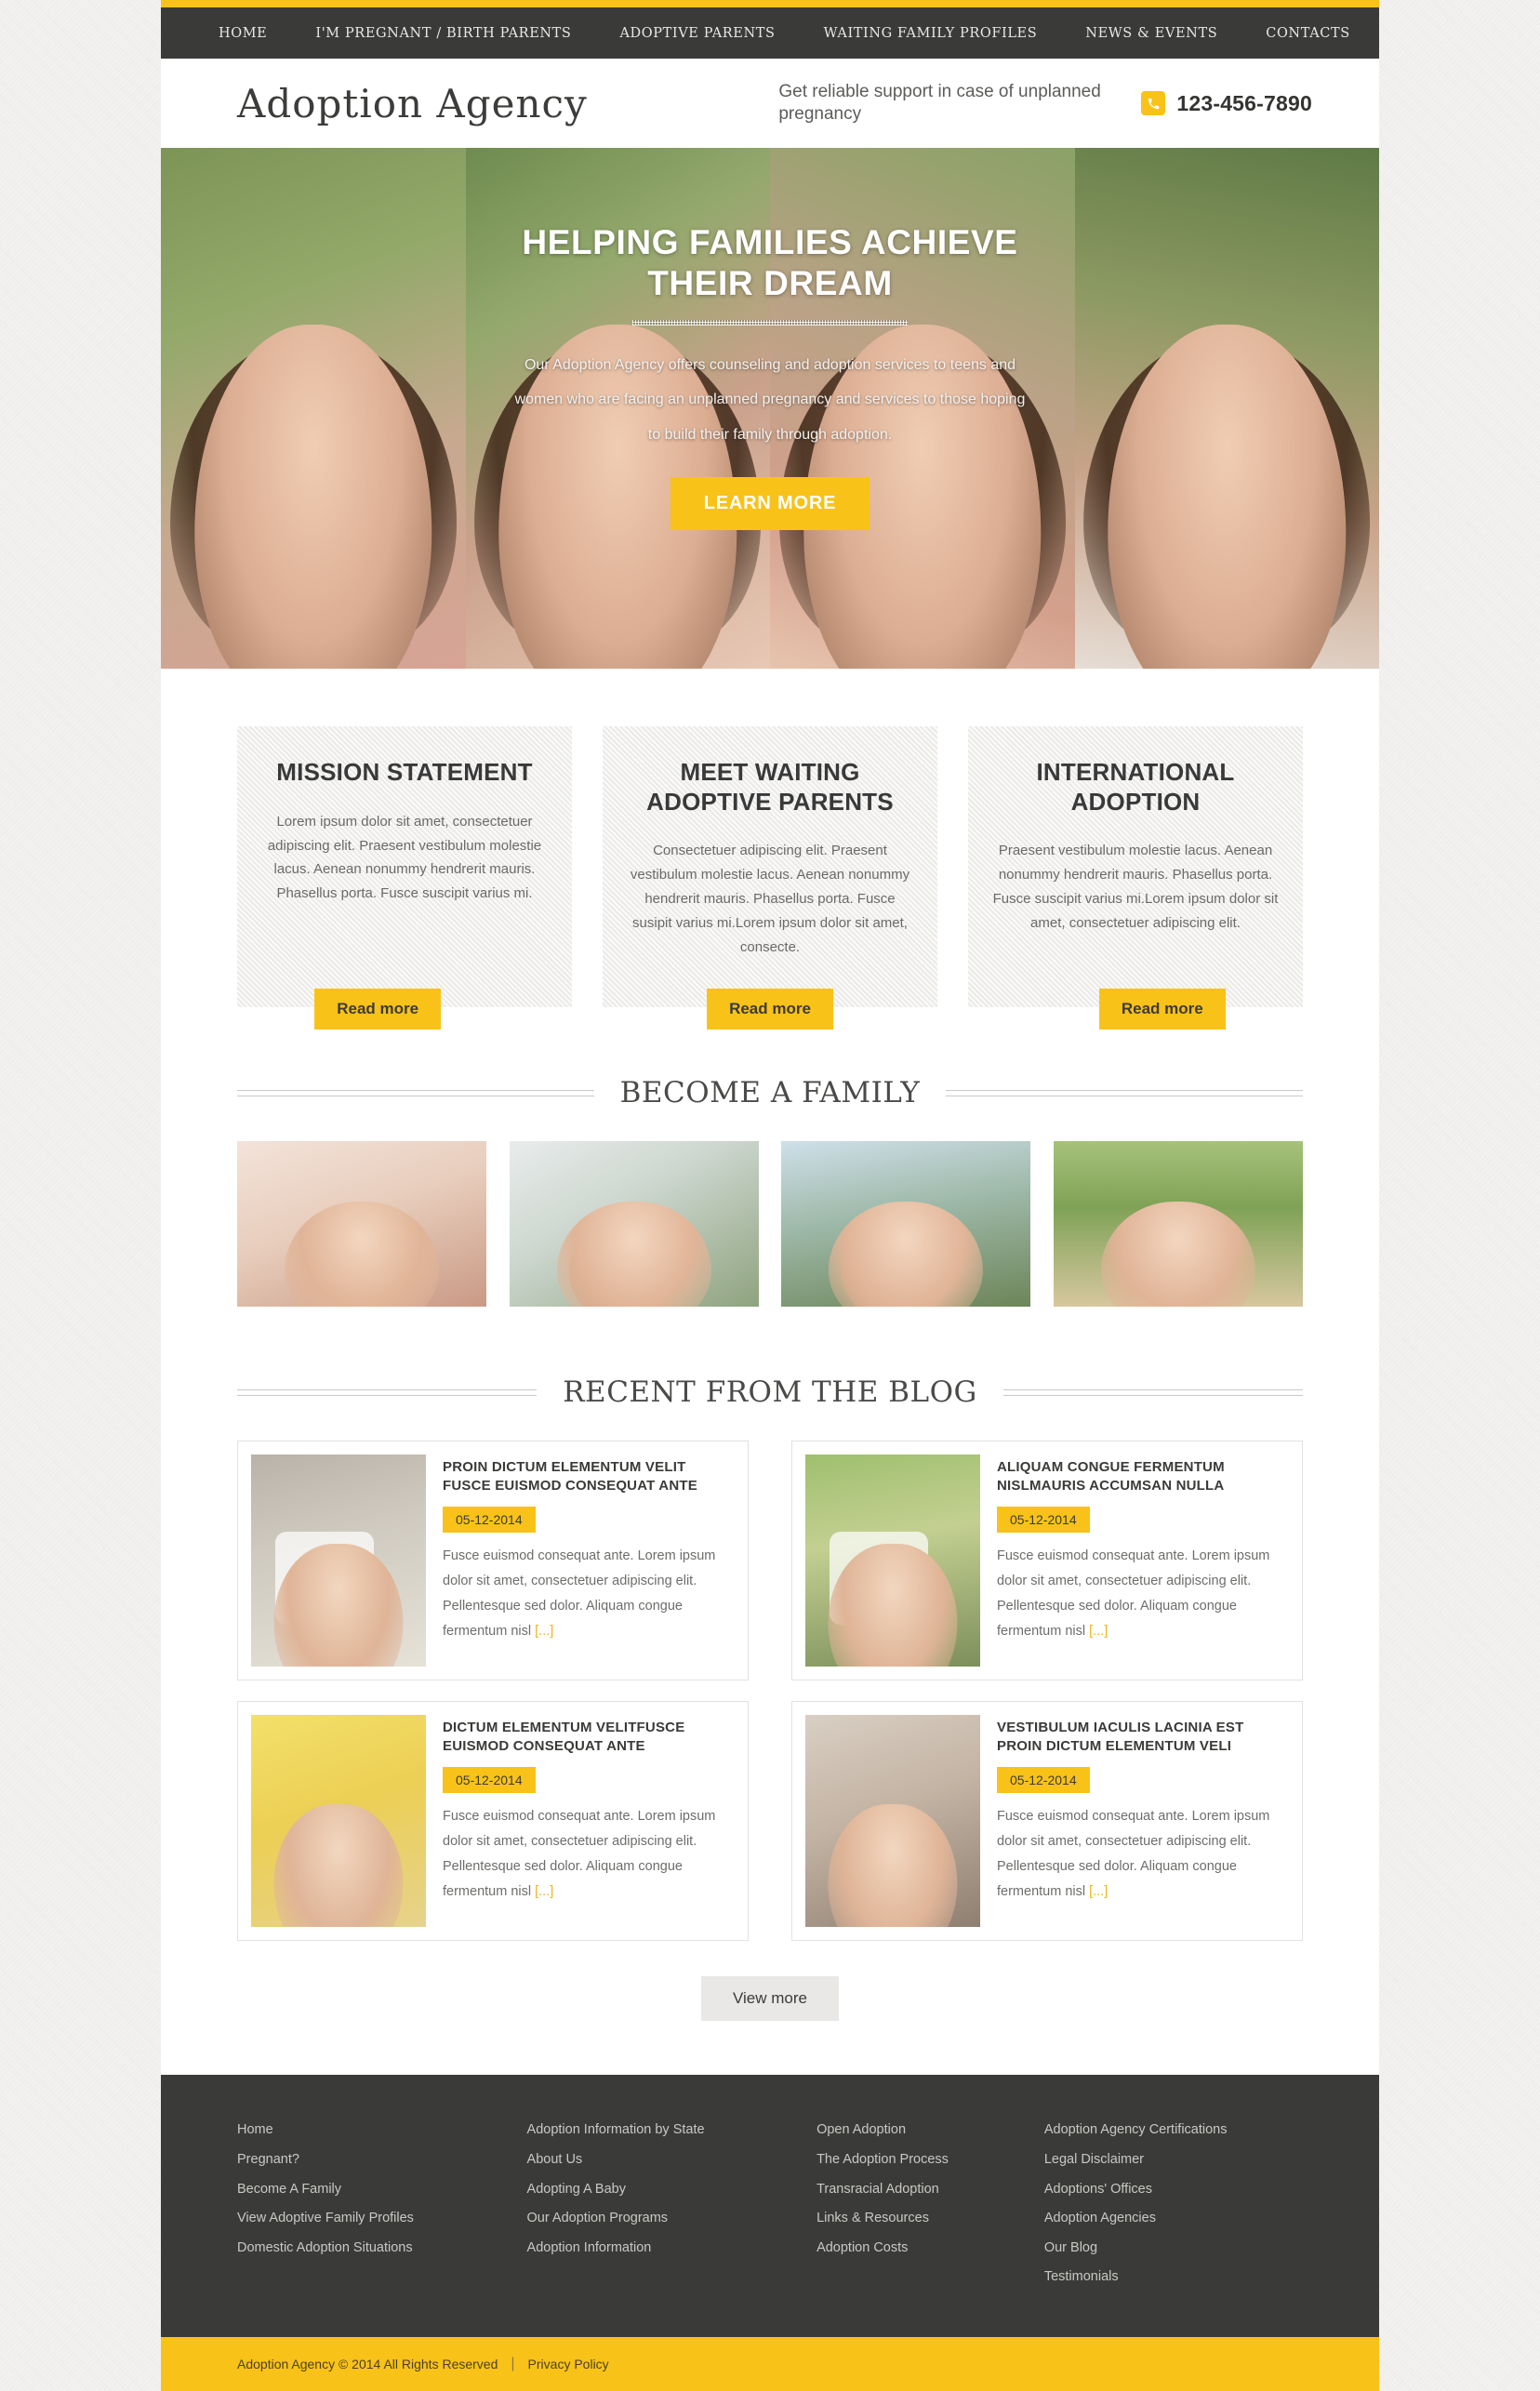 Image resolution: width=1540 pixels, height=2391 pixels. What do you see at coordinates (770, 787) in the screenshot?
I see `feature-title: MEET WAITING ADOPTIVE PARENTS` at bounding box center [770, 787].